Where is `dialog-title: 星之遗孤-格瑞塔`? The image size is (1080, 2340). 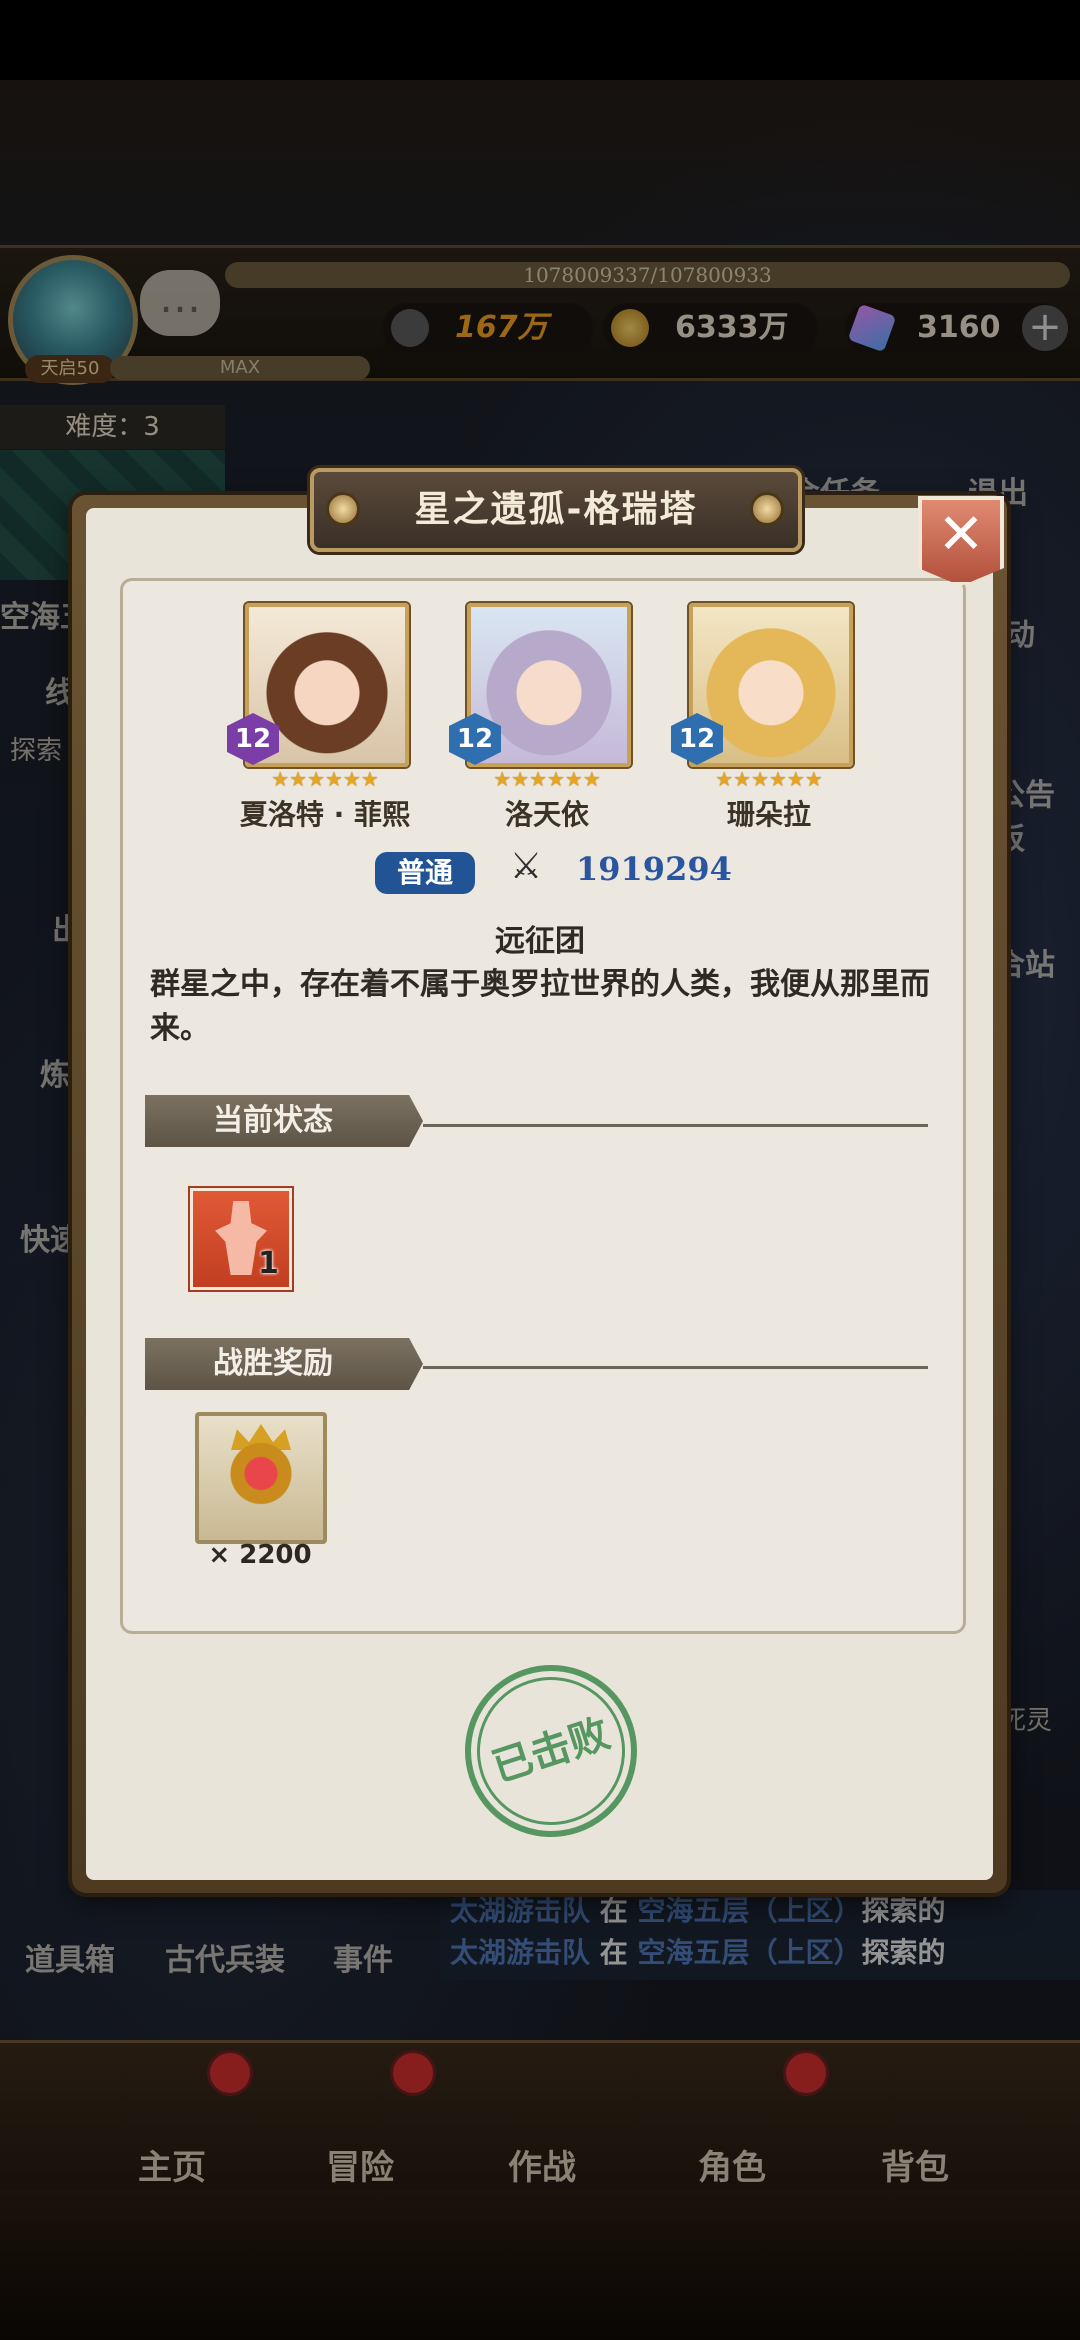
dialog-title: 星之遗孤-格瑞塔 is located at coordinates (556, 509).